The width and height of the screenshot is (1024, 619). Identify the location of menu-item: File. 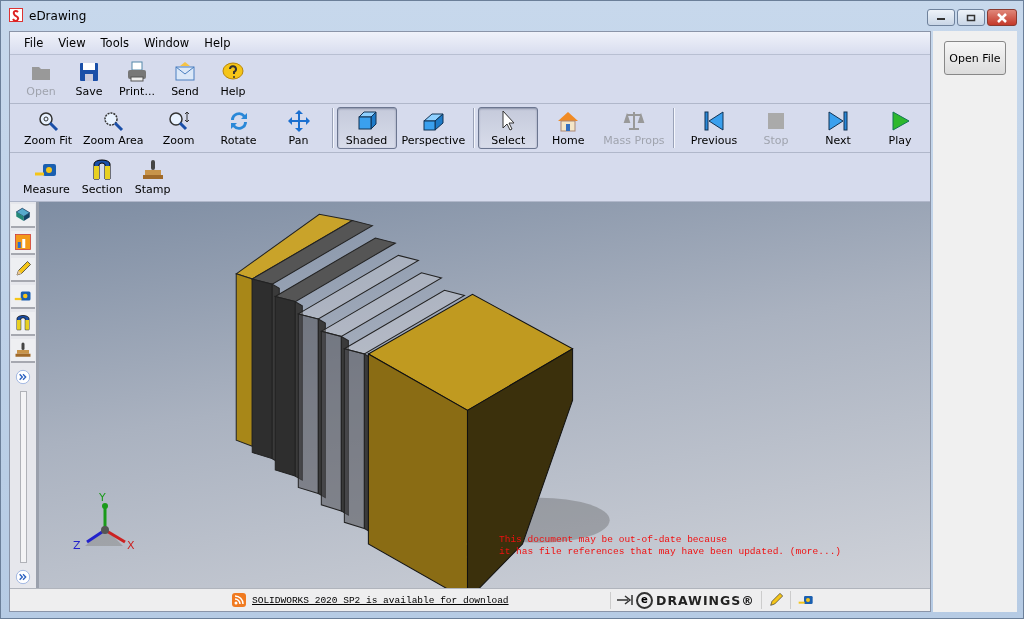
(34, 43).